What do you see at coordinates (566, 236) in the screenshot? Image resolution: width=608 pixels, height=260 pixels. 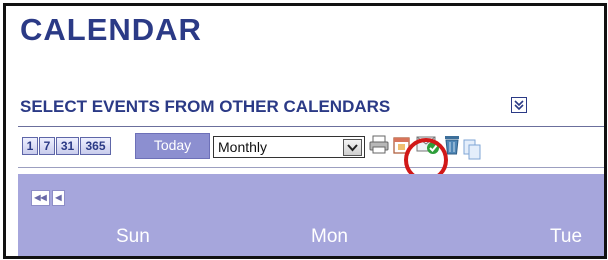 I see `day-header-tue: Tue` at bounding box center [566, 236].